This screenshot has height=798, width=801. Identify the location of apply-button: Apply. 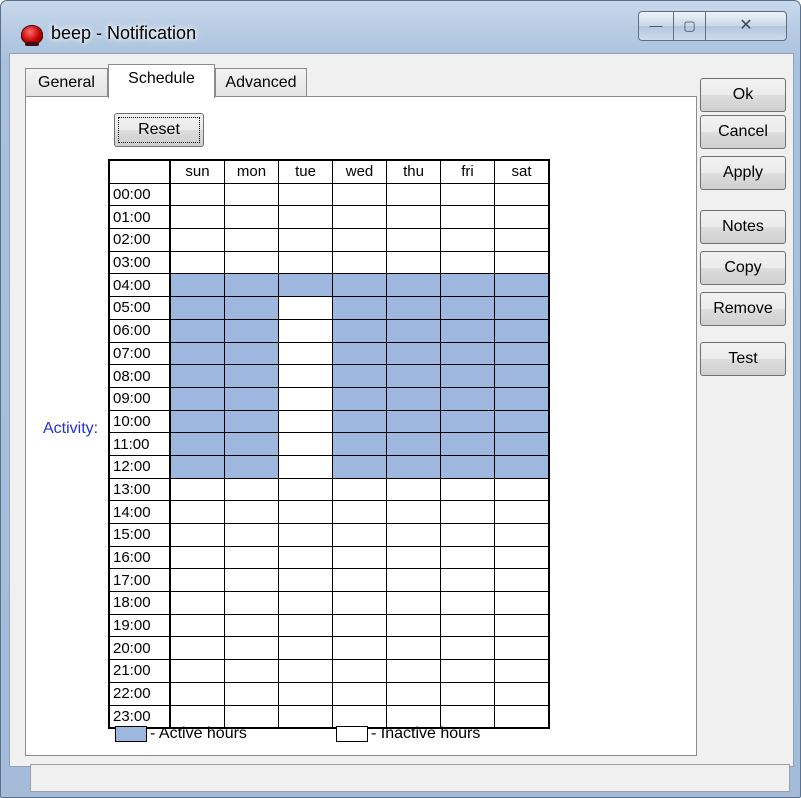
(743, 173).